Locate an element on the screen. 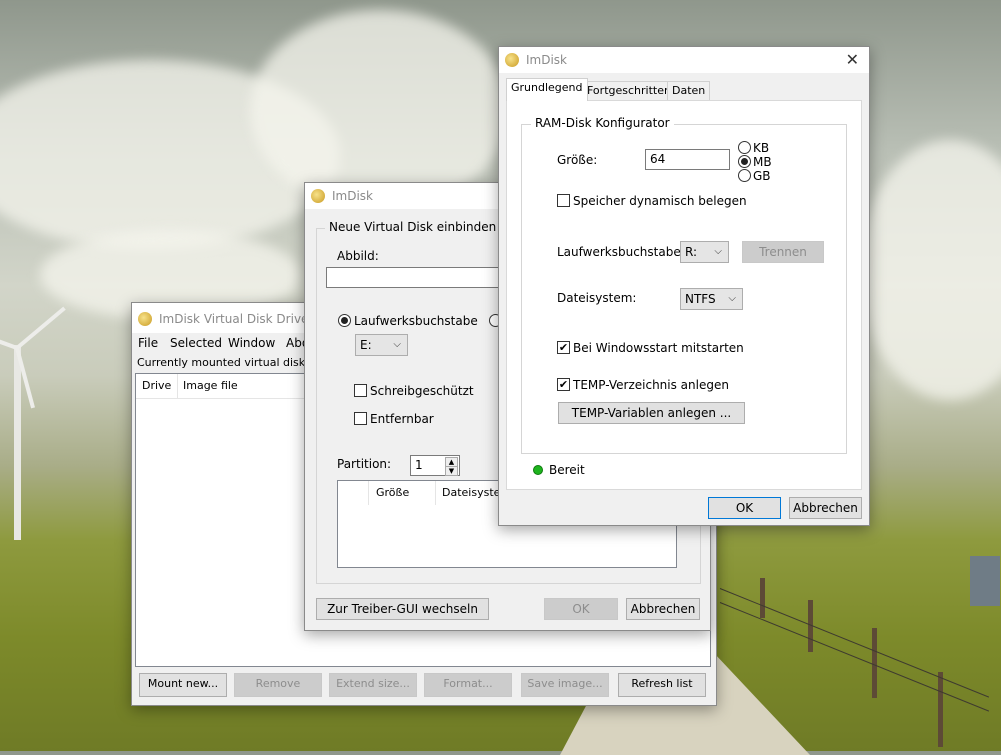 This screenshot has width=1001, height=755. drive-letter-radio is located at coordinates (344, 320).